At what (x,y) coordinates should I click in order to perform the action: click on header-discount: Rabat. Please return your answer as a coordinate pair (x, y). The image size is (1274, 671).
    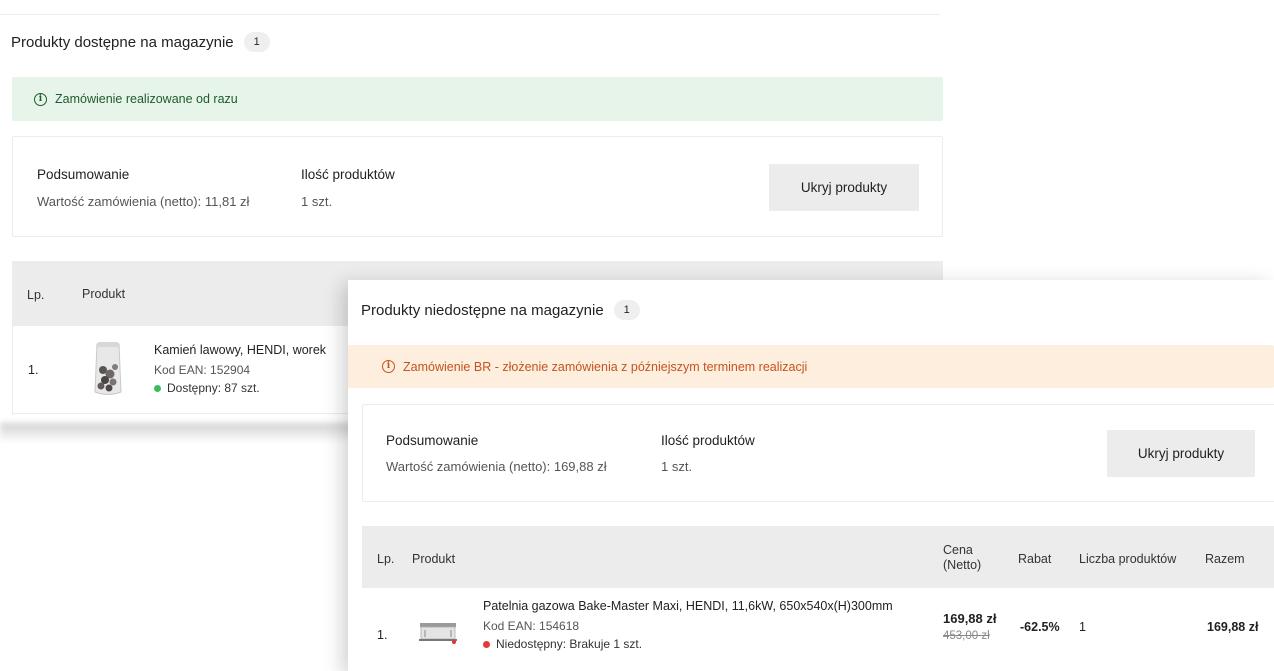
    Looking at the image, I should click on (1035, 559).